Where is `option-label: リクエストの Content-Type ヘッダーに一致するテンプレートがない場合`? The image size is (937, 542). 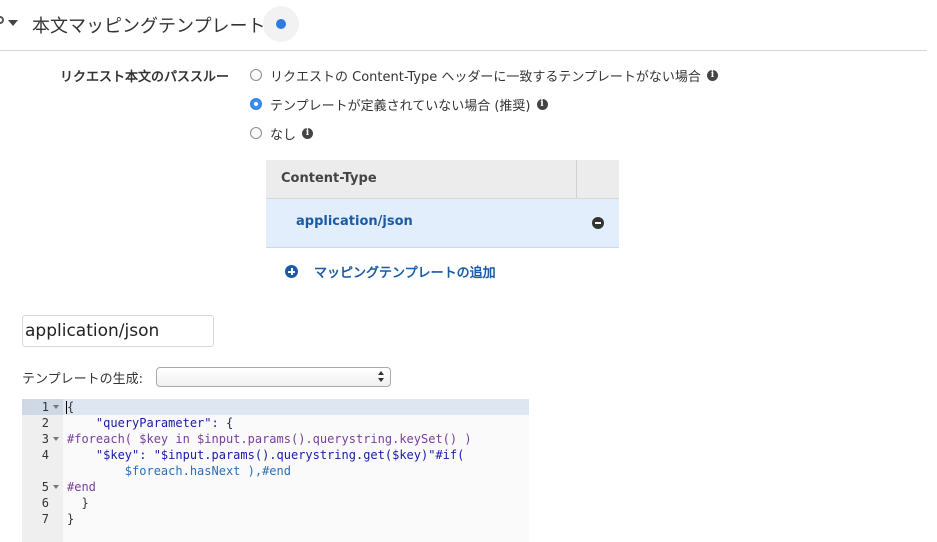 option-label: リクエストの Content-Type ヘッダーに一致するテンプレートがない場合 is located at coordinates (485, 77).